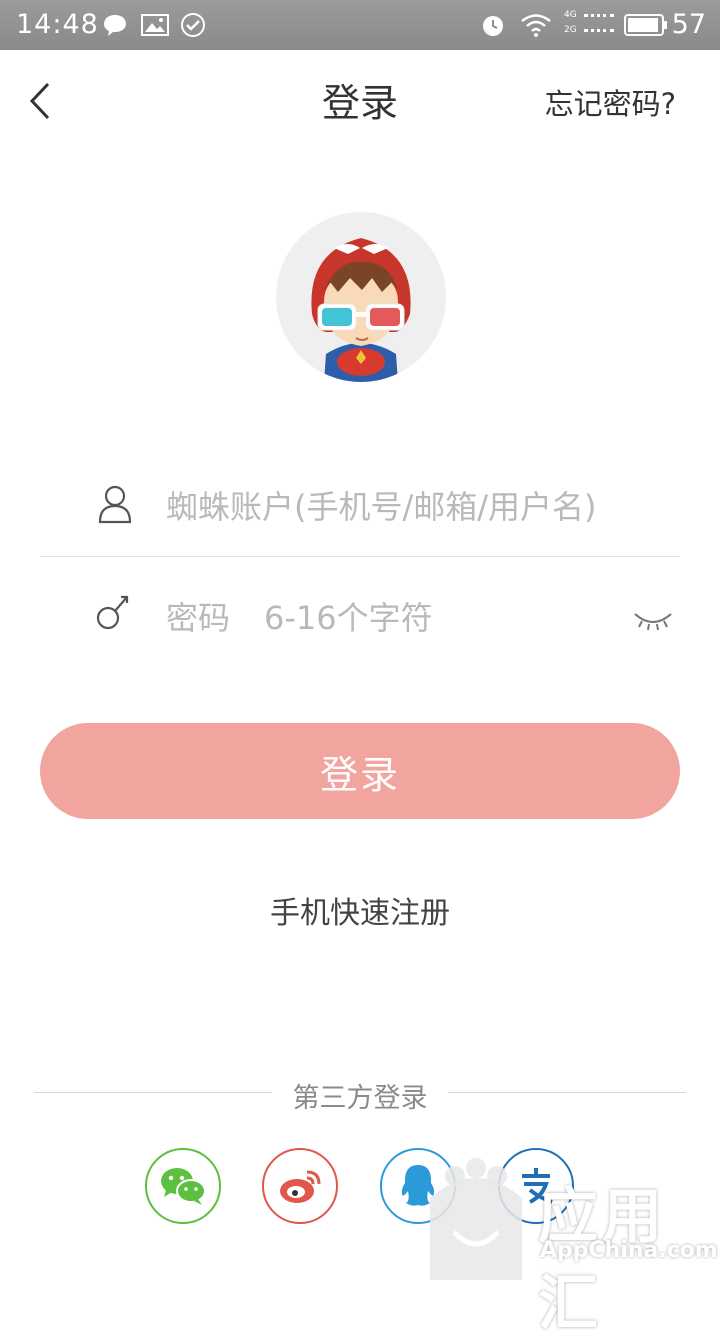  I want to click on spider-mascot-icon, so click(361, 310).